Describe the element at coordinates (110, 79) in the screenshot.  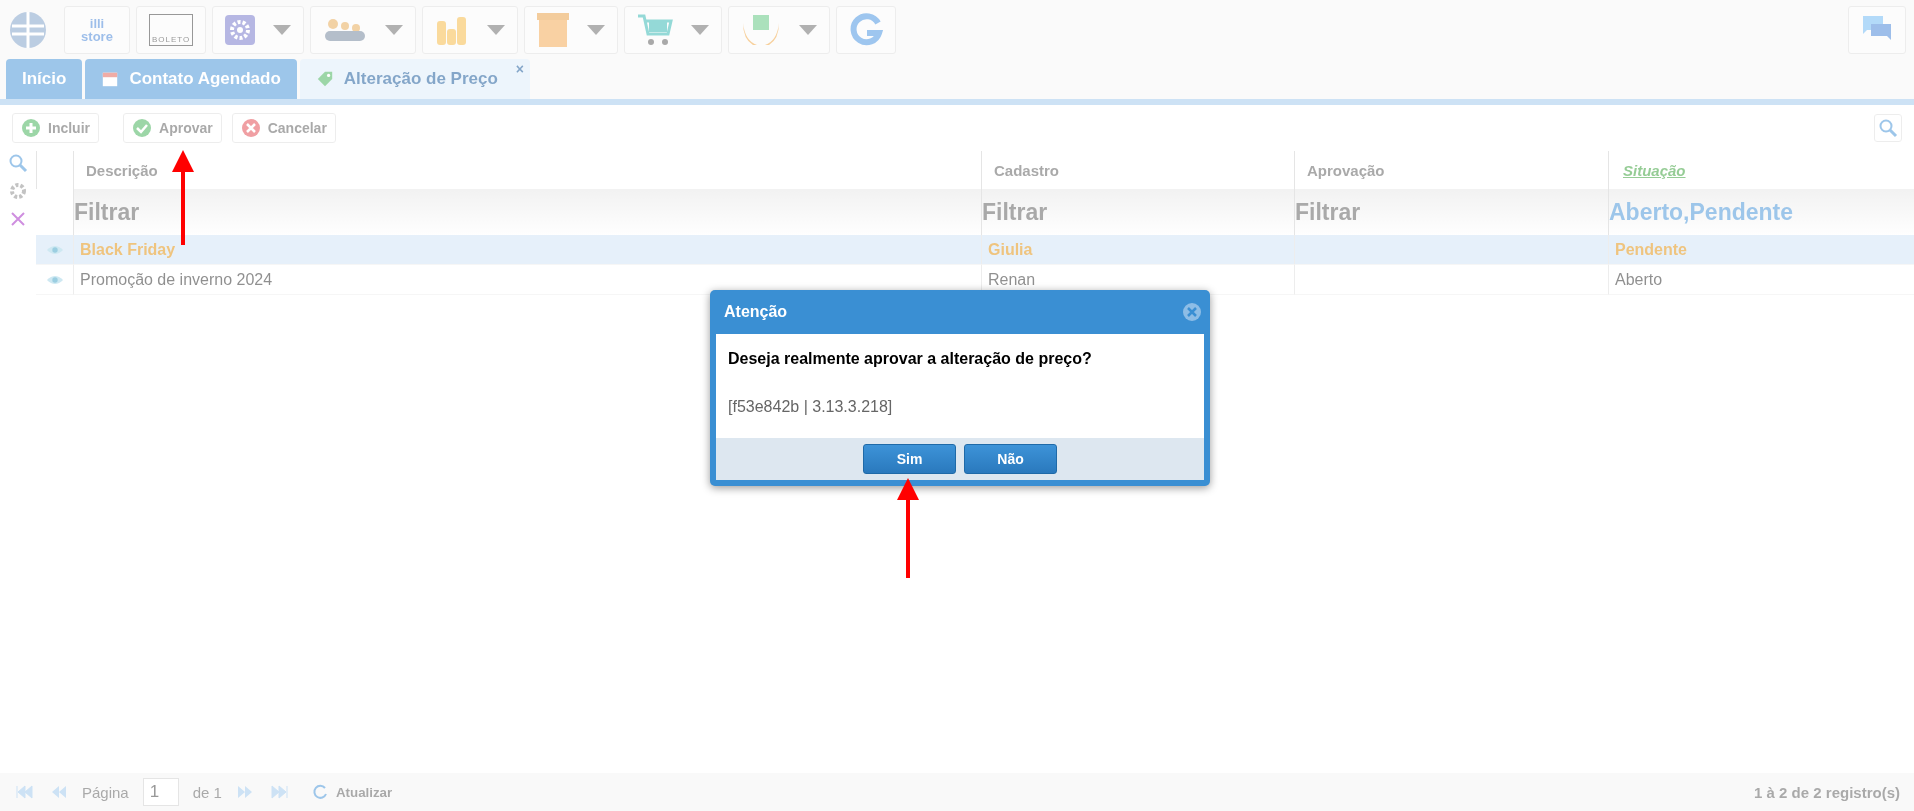
I see `calendar-icon` at that location.